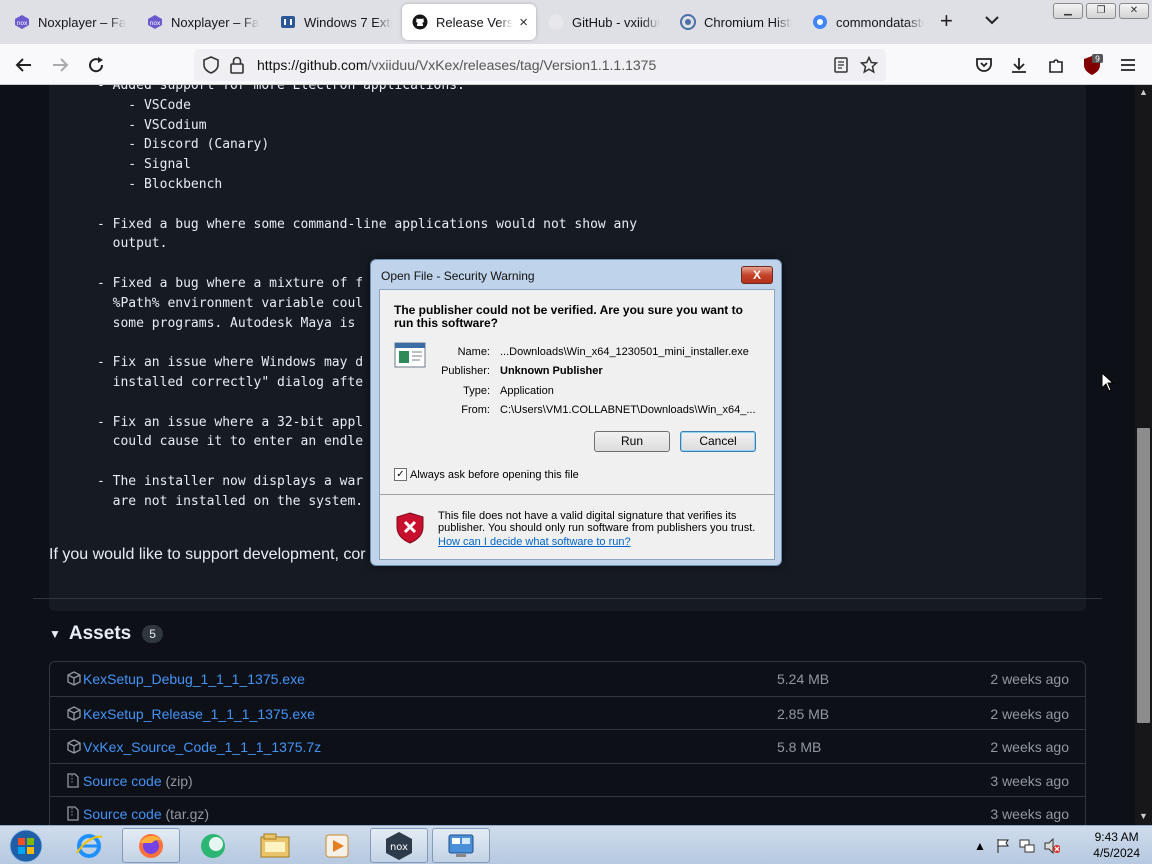 The height and width of the screenshot is (864, 1152). What do you see at coordinates (194, 679) in the screenshot?
I see `asset-link: KexSetup_Debug_1_1_1_1375.exe` at bounding box center [194, 679].